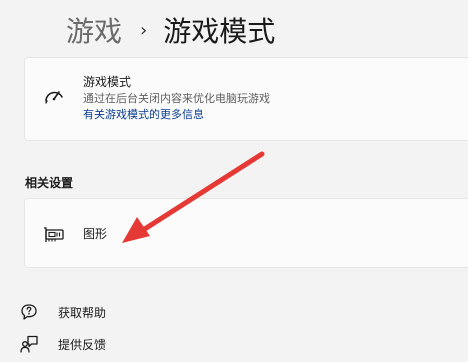 This screenshot has width=468, height=362. Describe the element at coordinates (82, 312) in the screenshot. I see `get-help-label: 获取帮助` at that location.